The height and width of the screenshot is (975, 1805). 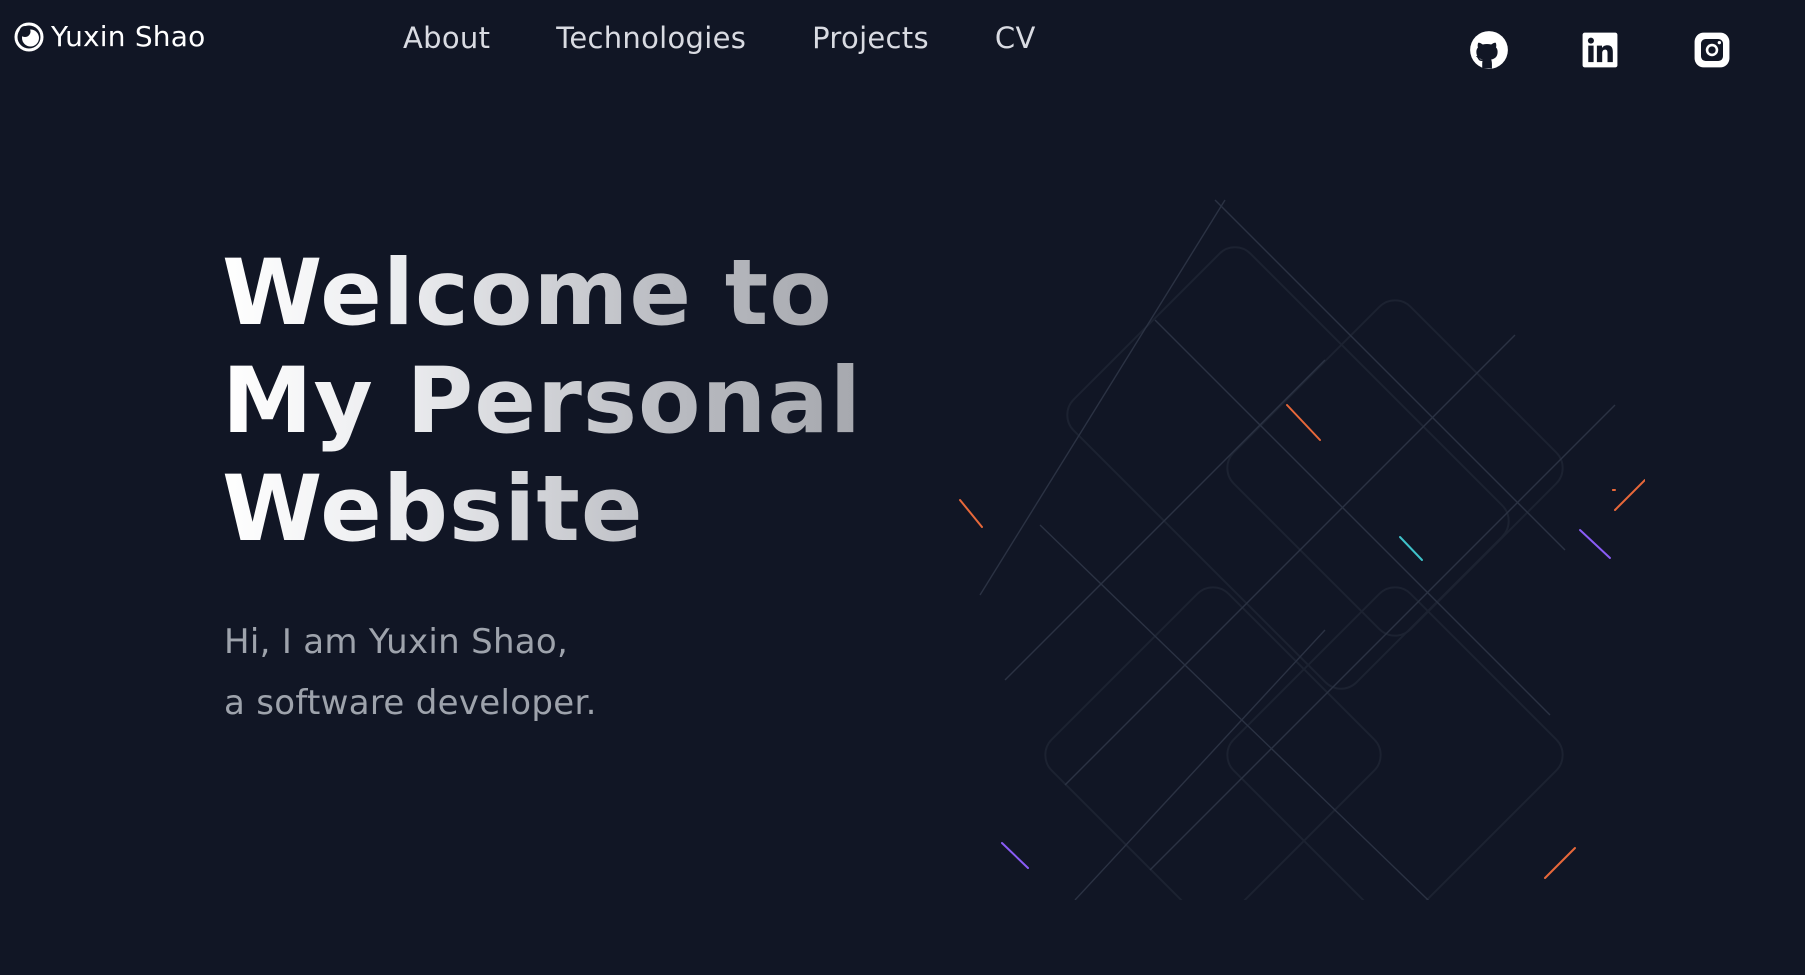 What do you see at coordinates (433, 509) in the screenshot?
I see `hero-title-line: Website` at bounding box center [433, 509].